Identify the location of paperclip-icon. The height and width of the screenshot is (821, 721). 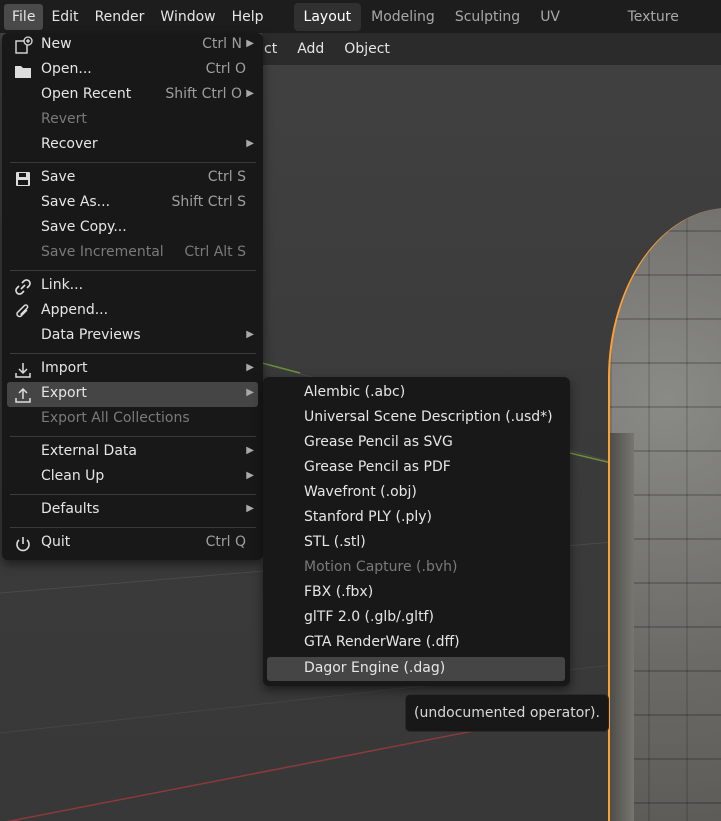
(23, 312).